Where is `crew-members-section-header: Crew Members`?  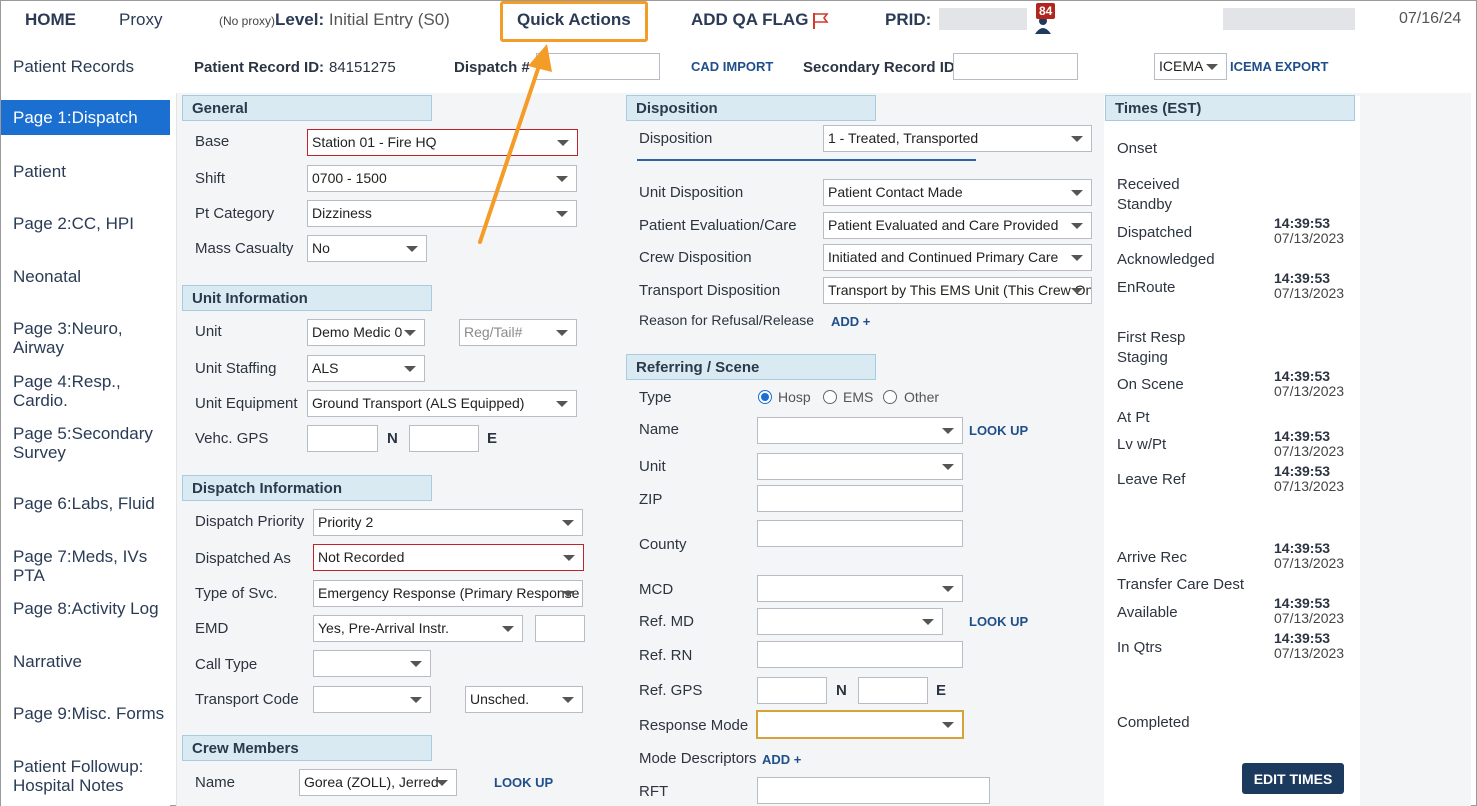
crew-members-section-header: Crew Members is located at coordinates (307, 748).